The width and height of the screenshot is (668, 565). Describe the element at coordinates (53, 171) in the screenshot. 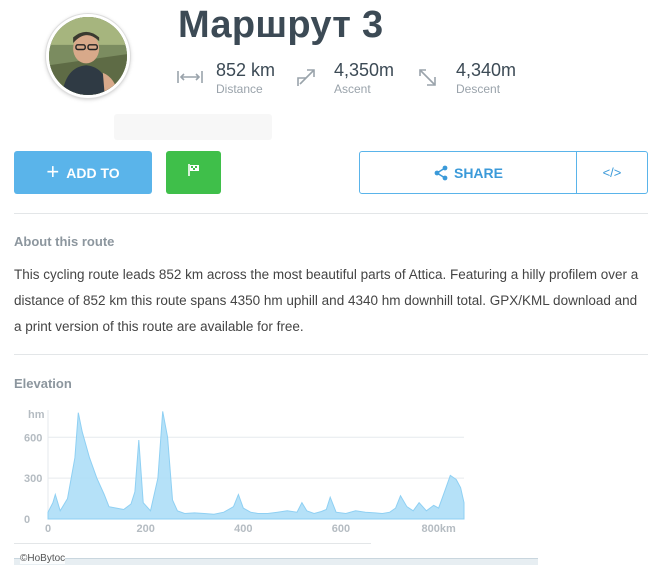

I see `plus-icon: +` at that location.